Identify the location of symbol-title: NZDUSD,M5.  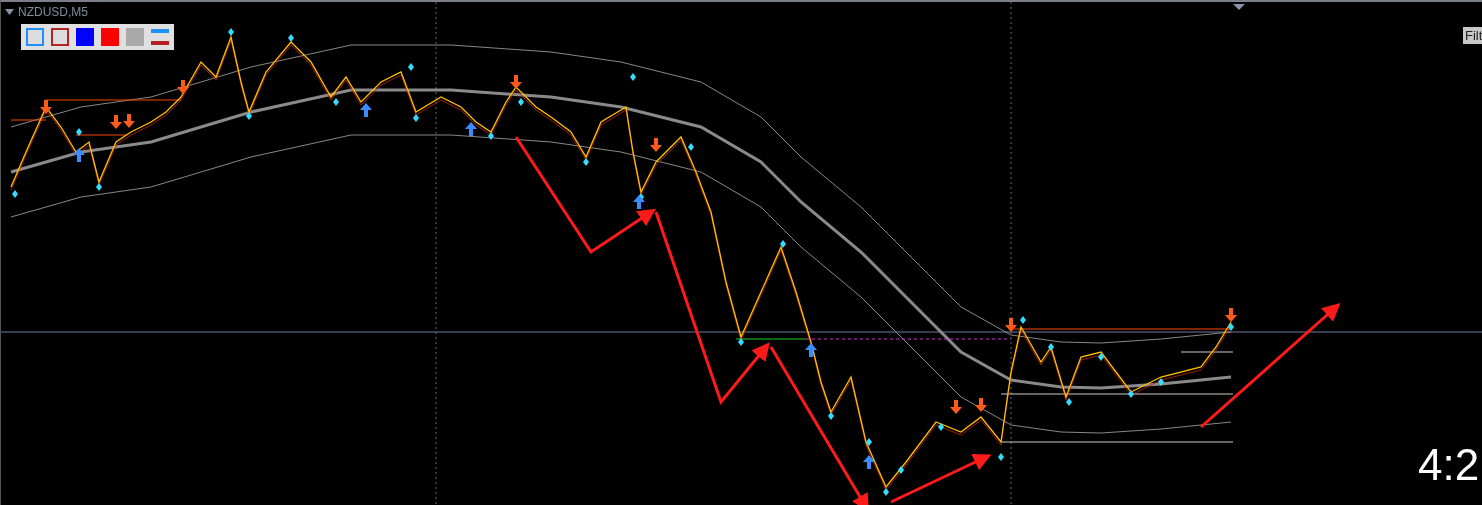
(53, 12).